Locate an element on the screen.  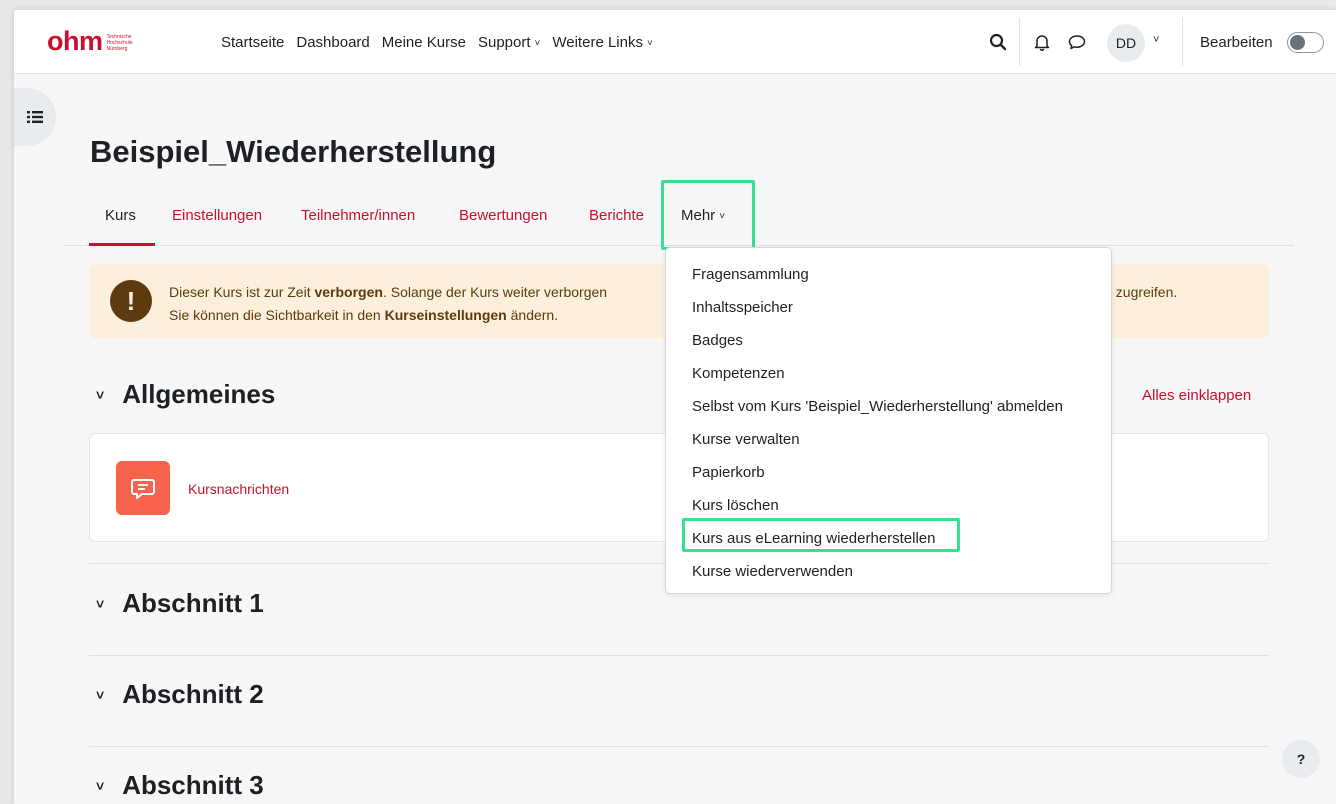
course-index-toggle is located at coordinates (35, 117).